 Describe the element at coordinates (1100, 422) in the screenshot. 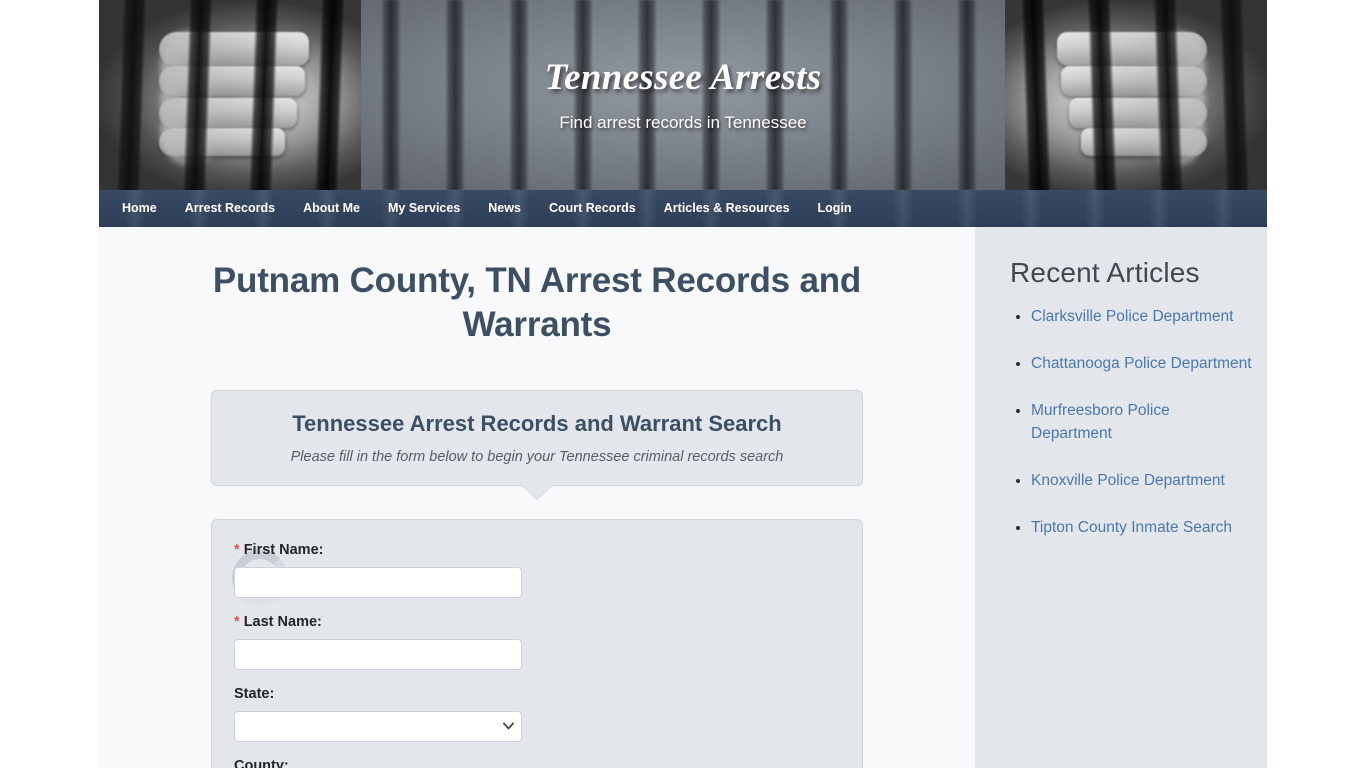

I see `recent-article-link: Murfreesboro Police Department` at that location.